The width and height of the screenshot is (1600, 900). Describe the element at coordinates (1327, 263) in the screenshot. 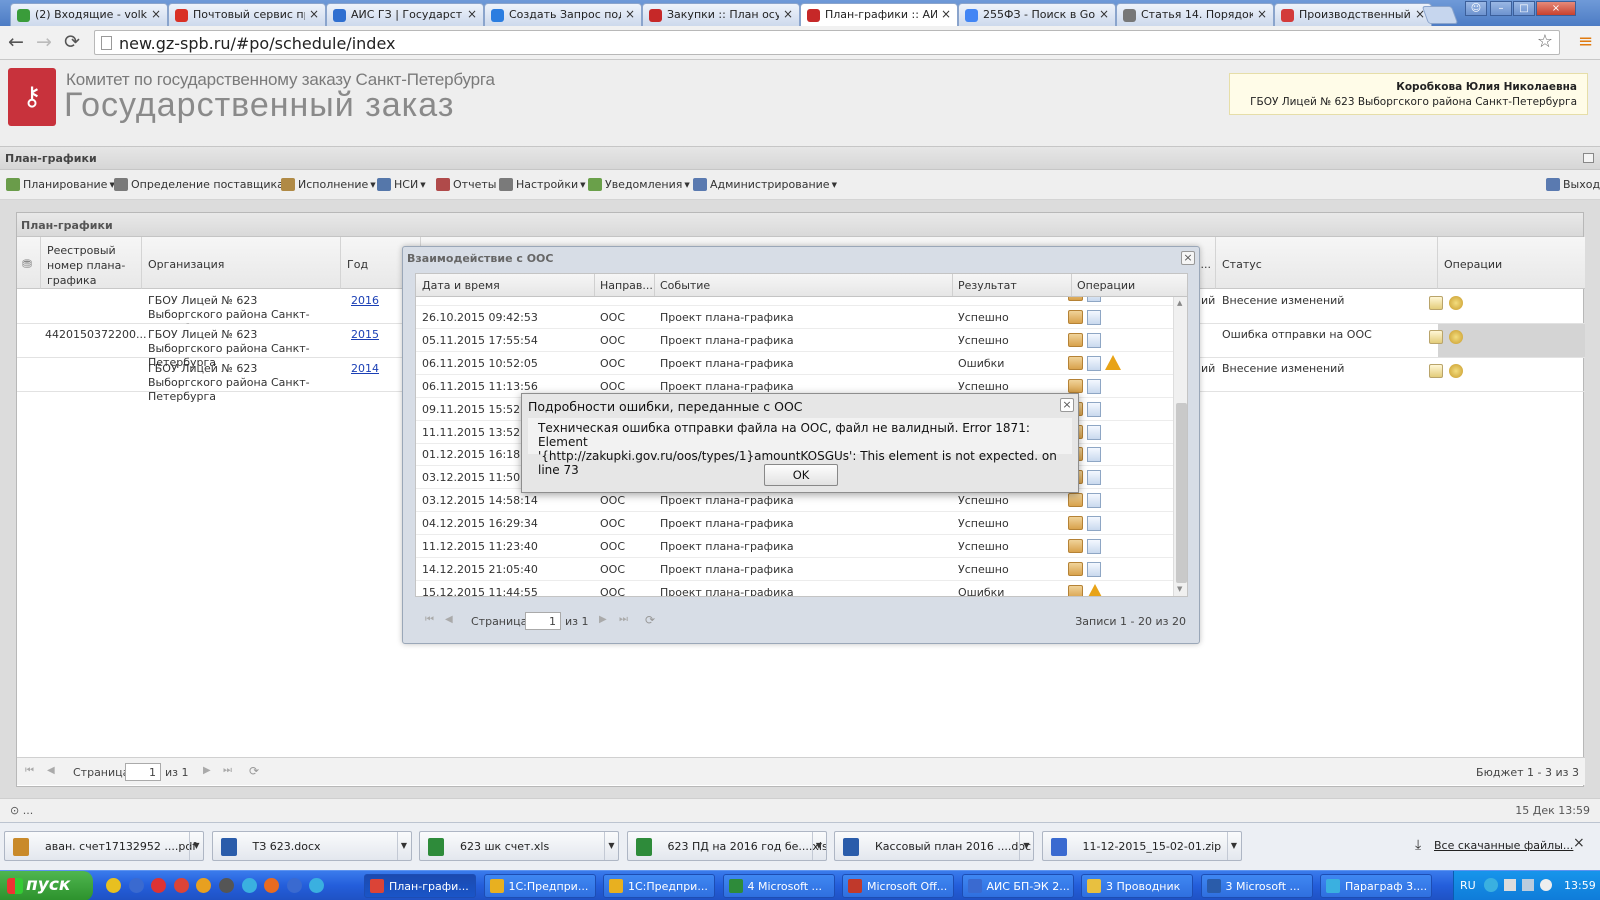

I see `col-status: Статус` at that location.